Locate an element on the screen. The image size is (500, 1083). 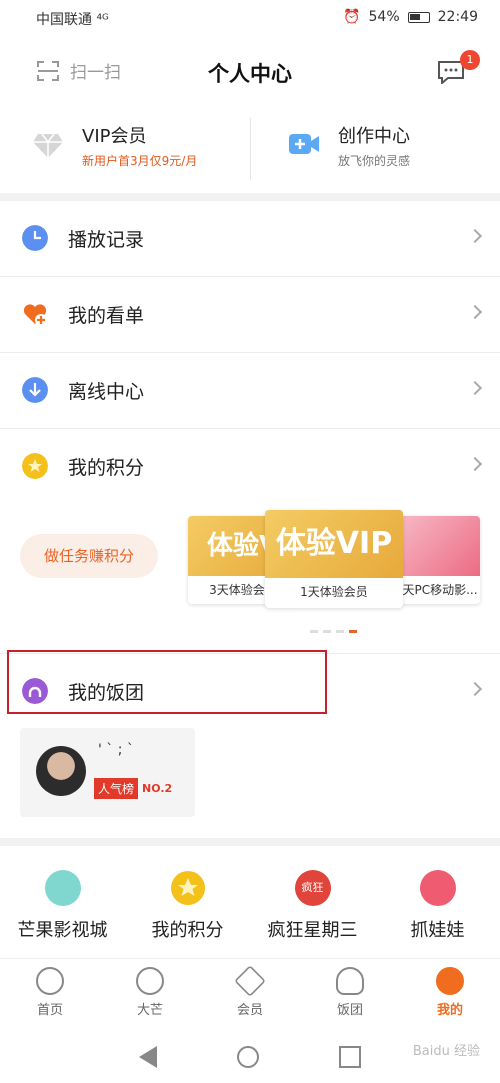
fan-name: ' ` ; ` is located at coordinates (116, 750).